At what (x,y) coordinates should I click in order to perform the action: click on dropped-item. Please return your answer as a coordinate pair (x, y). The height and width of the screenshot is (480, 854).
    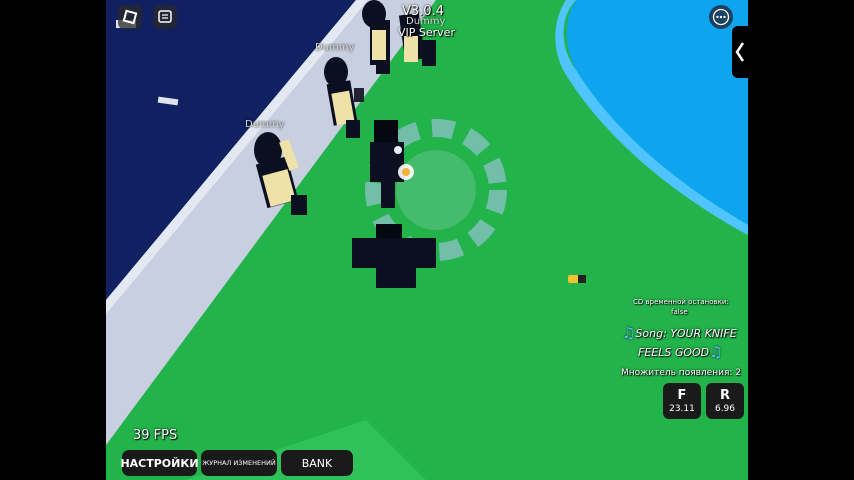
    Looking at the image, I should click on (577, 279).